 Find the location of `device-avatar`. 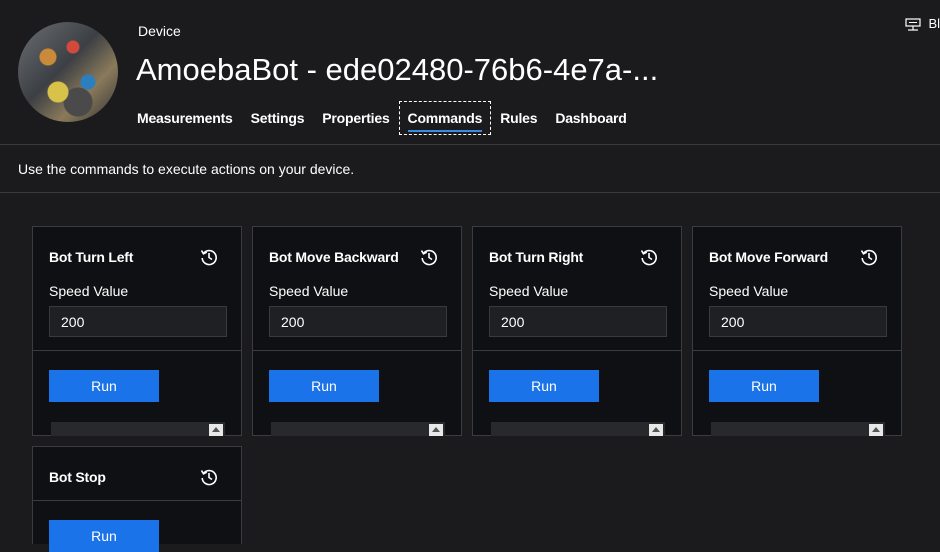

device-avatar is located at coordinates (68, 72).